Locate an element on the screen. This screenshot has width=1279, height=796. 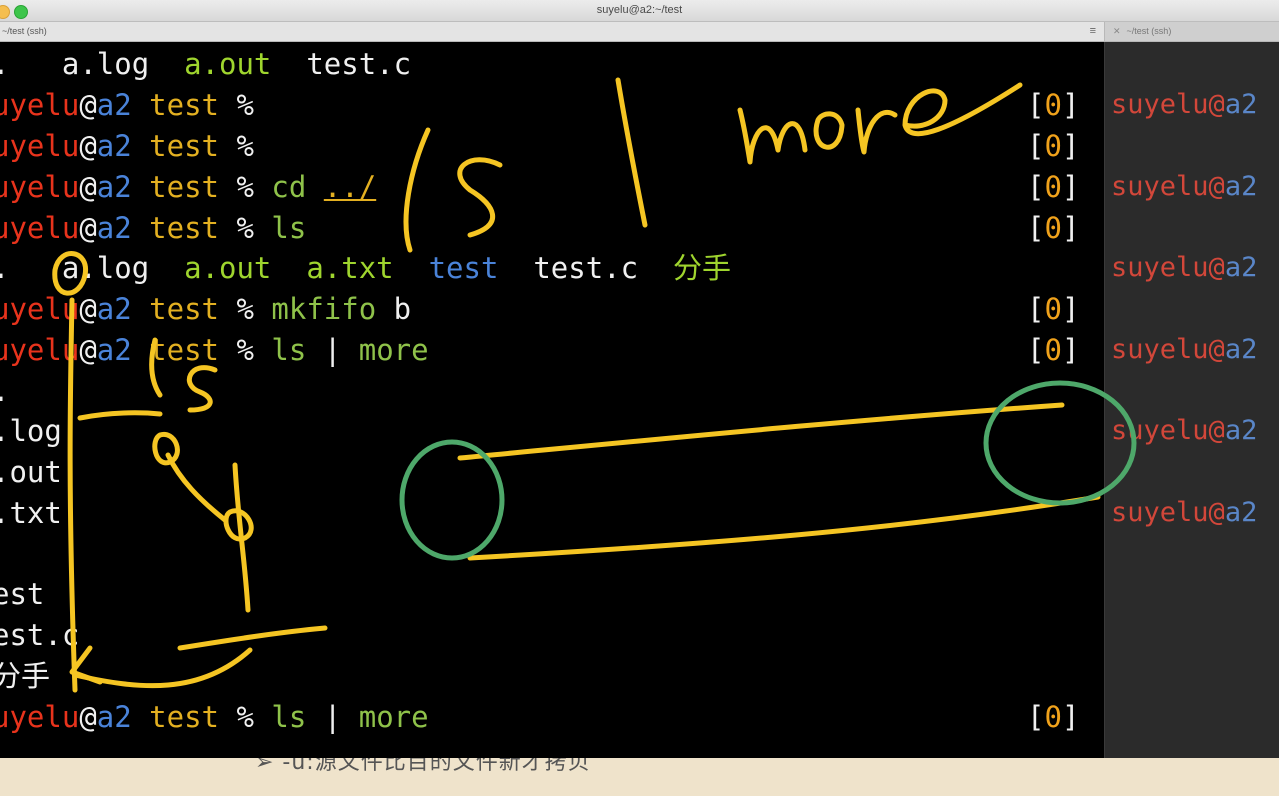
prompt-line: uyelu@a2 test % ls is located at coordinates (153, 228).